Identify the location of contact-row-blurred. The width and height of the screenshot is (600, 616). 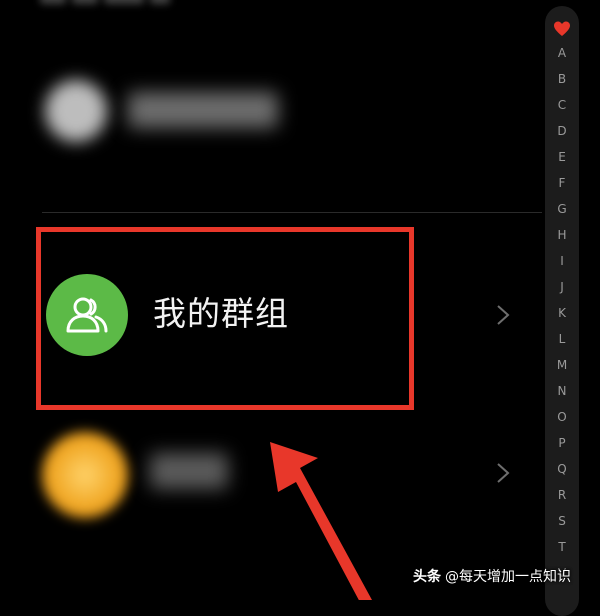
(272, 112).